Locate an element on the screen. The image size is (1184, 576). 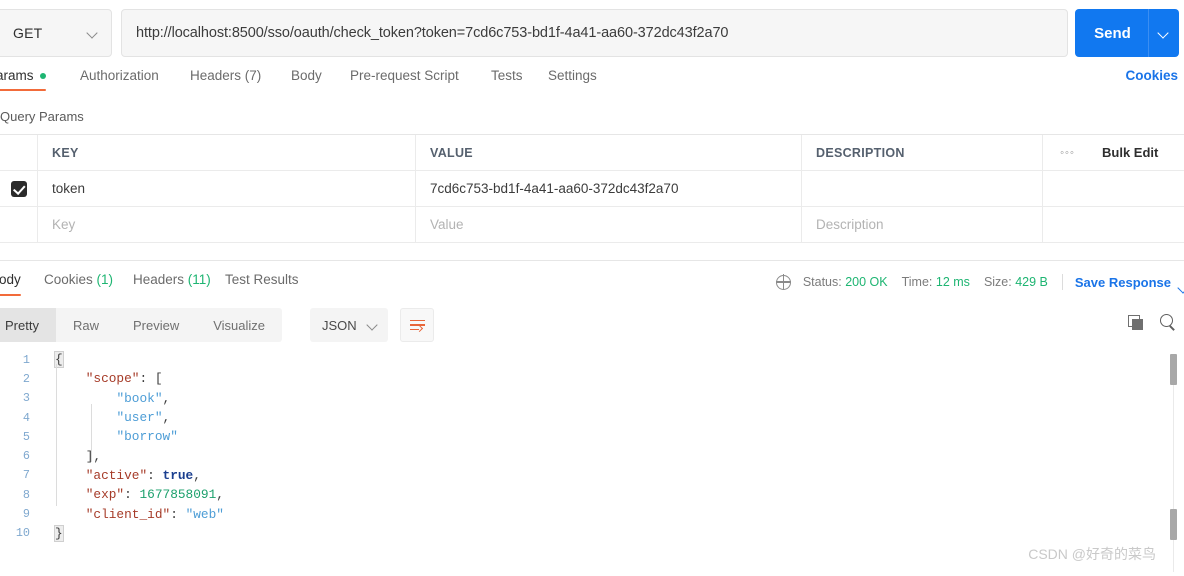
value-placeholder: Value is located at coordinates (447, 224).